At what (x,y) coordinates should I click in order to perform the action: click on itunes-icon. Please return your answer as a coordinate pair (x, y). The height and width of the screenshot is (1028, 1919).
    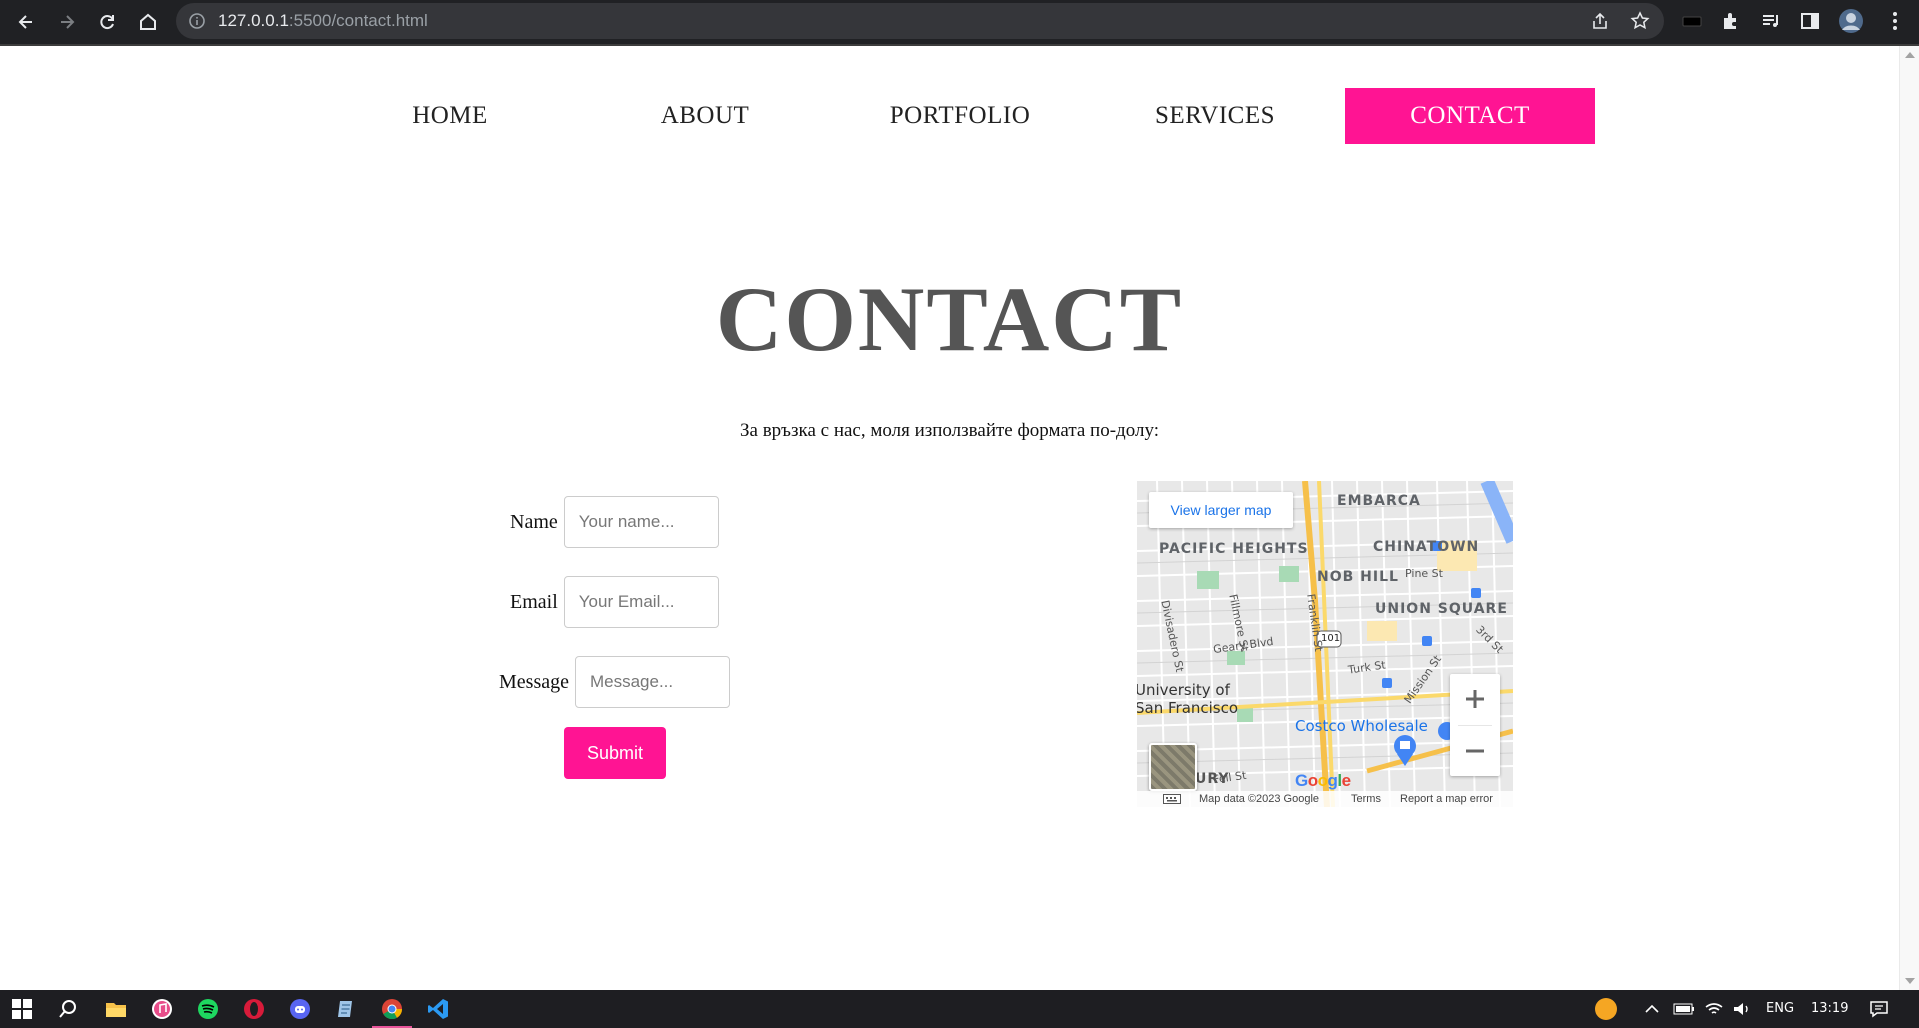
    Looking at the image, I should click on (162, 1009).